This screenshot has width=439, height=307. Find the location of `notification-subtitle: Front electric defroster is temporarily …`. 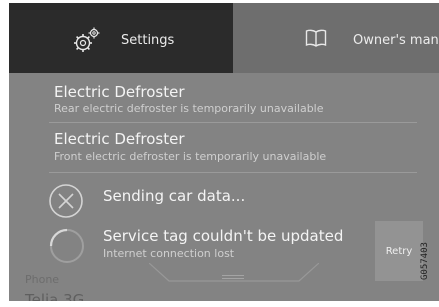

notification-subtitle: Front electric defroster is temporarily … is located at coordinates (190, 156).